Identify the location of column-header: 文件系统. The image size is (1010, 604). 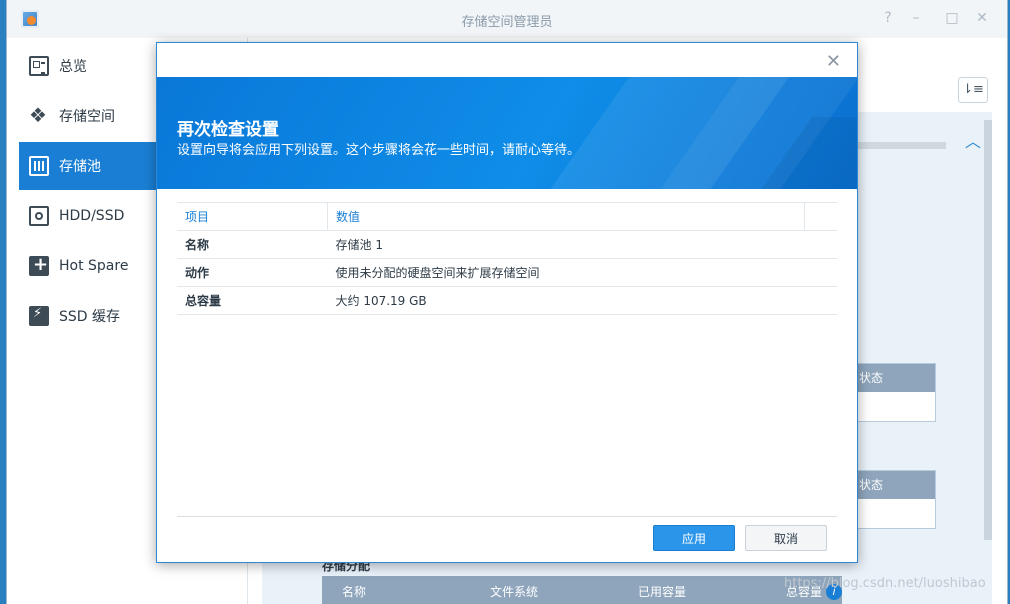
(514, 592).